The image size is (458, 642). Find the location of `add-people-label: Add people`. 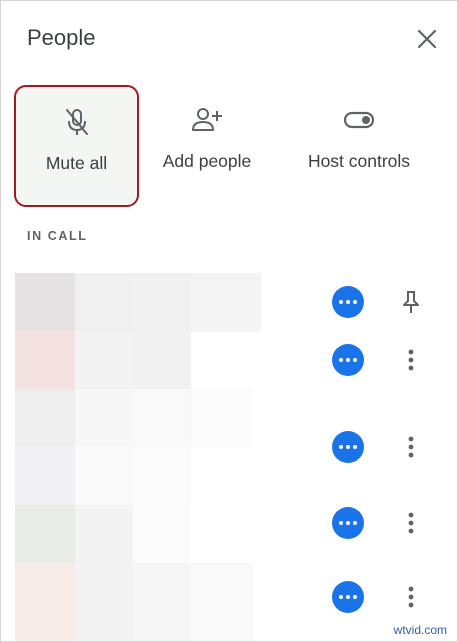

add-people-label: Add people is located at coordinates (207, 161).